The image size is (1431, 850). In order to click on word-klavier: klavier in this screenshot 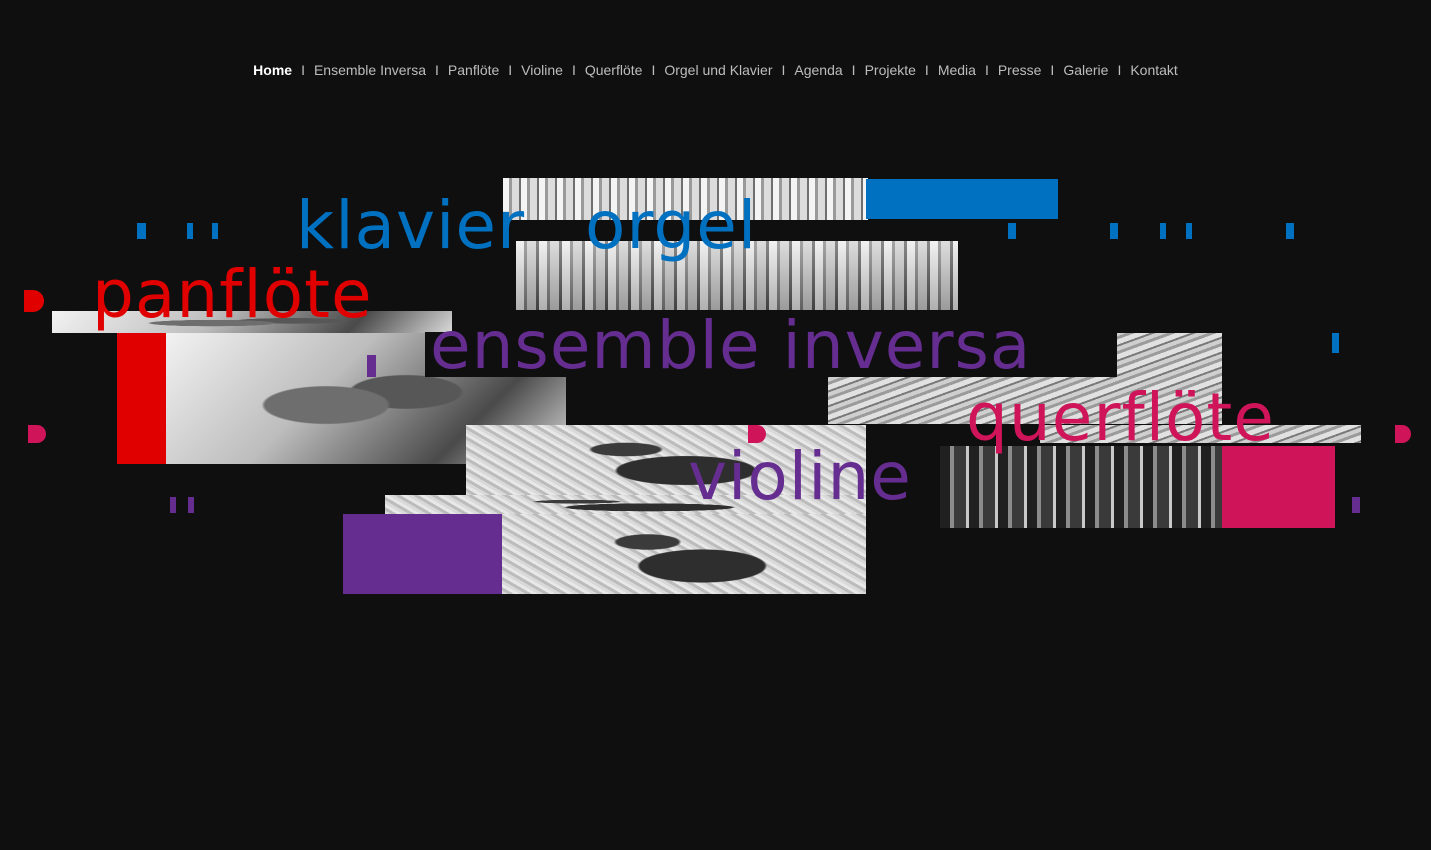, I will do `click(411, 225)`.